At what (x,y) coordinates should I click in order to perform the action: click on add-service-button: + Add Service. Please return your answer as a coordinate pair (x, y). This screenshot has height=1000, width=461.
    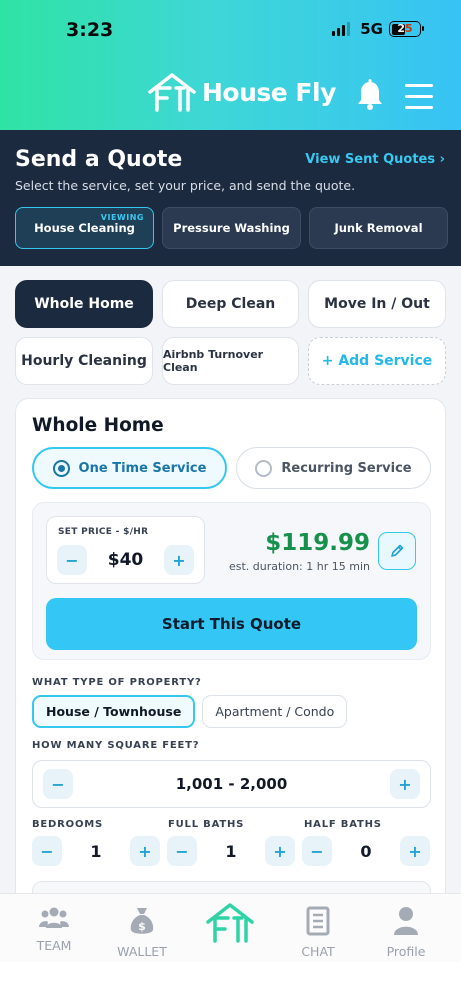
    Looking at the image, I should click on (377, 361).